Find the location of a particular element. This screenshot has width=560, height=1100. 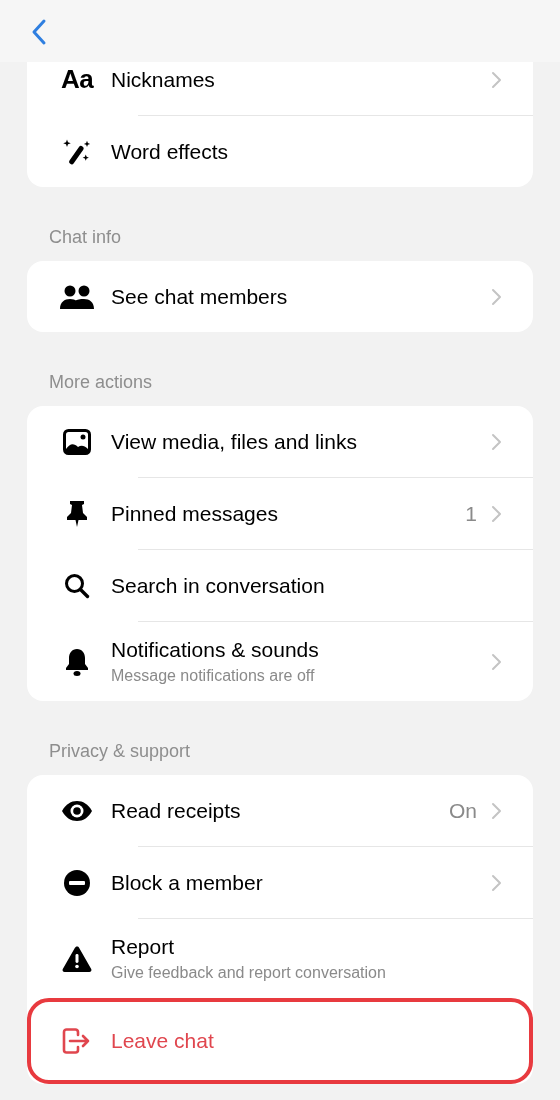

menu-item: Word effects is located at coordinates (280, 151).